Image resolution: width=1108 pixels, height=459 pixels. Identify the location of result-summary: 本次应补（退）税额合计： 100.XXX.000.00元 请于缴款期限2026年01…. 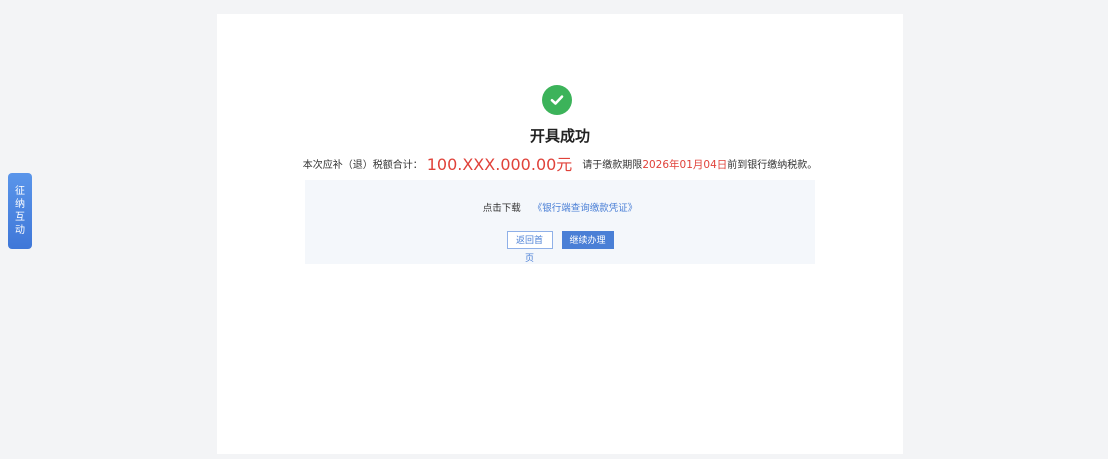
(560, 163).